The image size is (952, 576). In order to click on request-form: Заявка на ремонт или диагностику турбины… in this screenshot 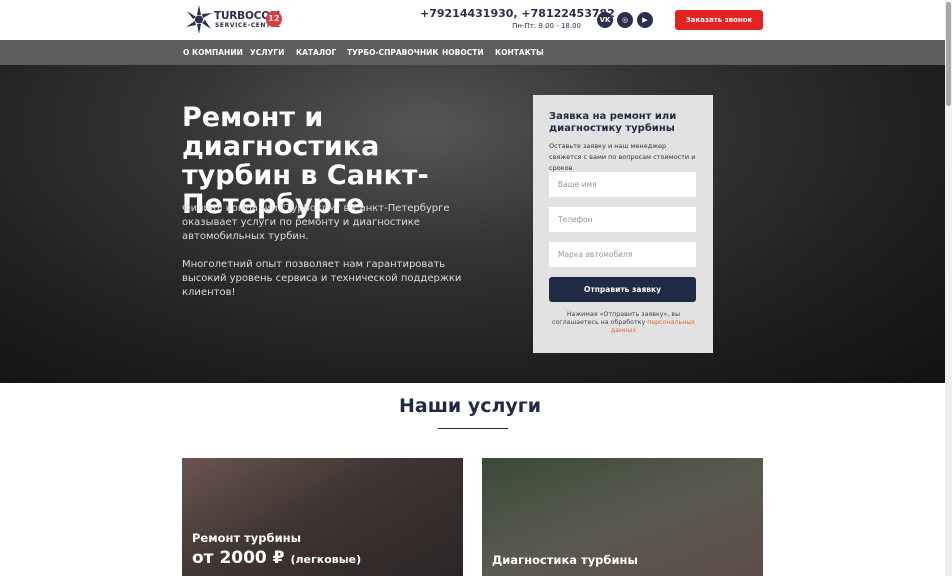, I will do `click(623, 224)`.